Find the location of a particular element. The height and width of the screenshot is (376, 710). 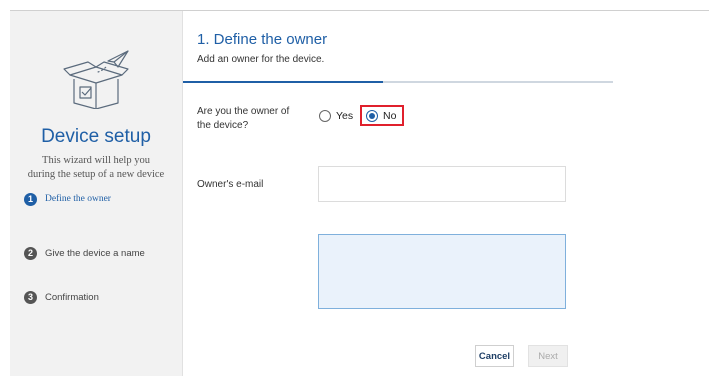

notes-textarea is located at coordinates (442, 271).